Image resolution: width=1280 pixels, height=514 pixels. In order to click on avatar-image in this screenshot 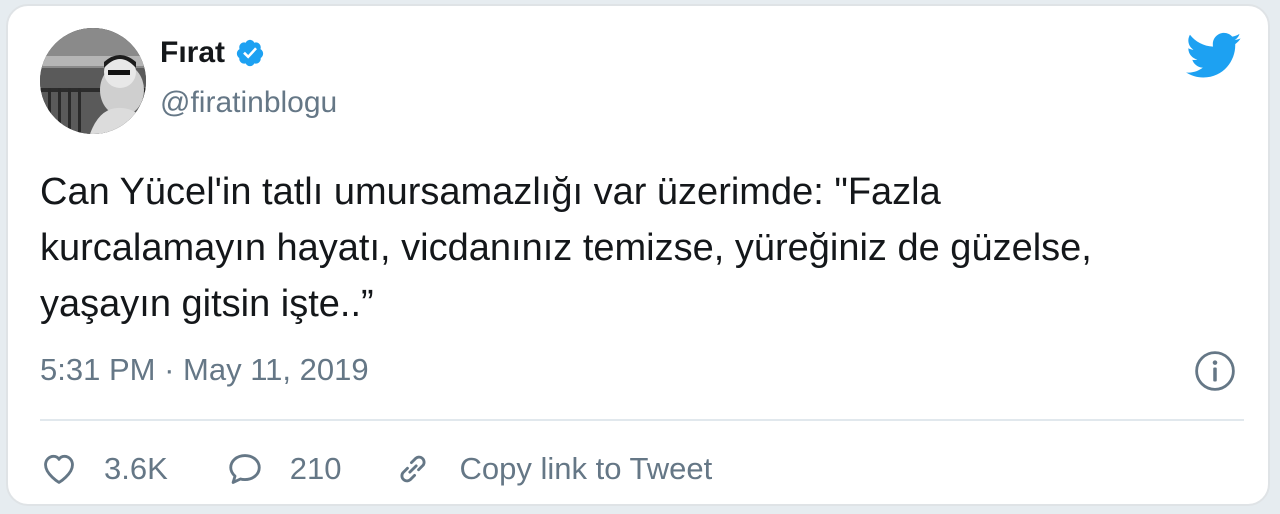, I will do `click(93, 81)`.